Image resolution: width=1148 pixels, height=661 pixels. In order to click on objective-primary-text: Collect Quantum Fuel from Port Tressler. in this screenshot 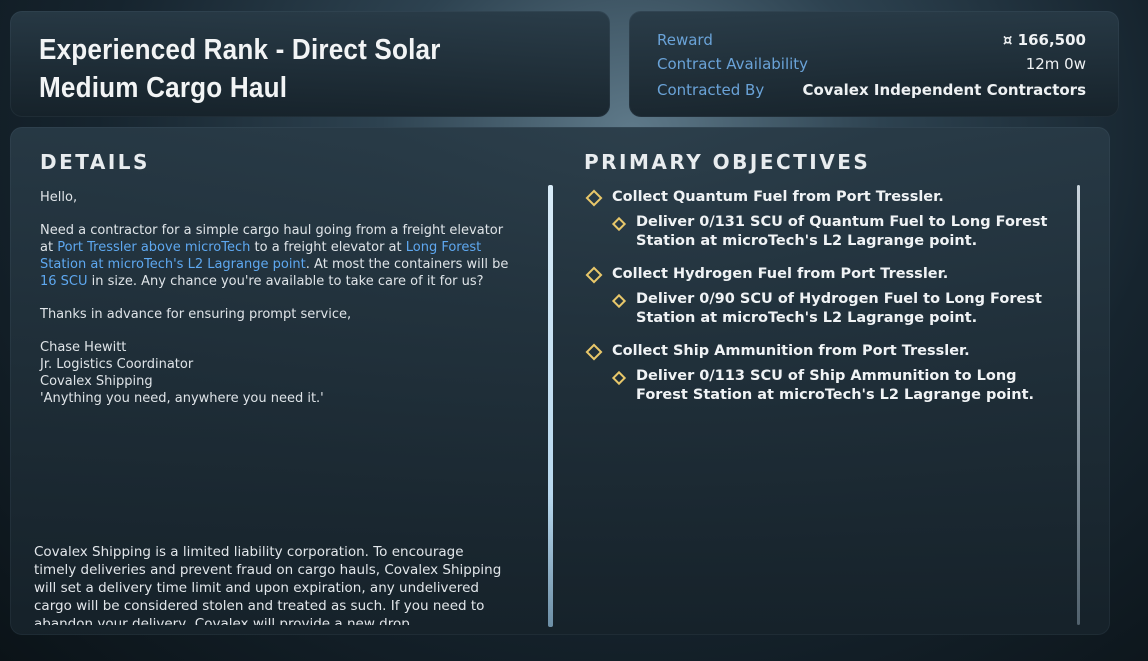, I will do `click(778, 197)`.